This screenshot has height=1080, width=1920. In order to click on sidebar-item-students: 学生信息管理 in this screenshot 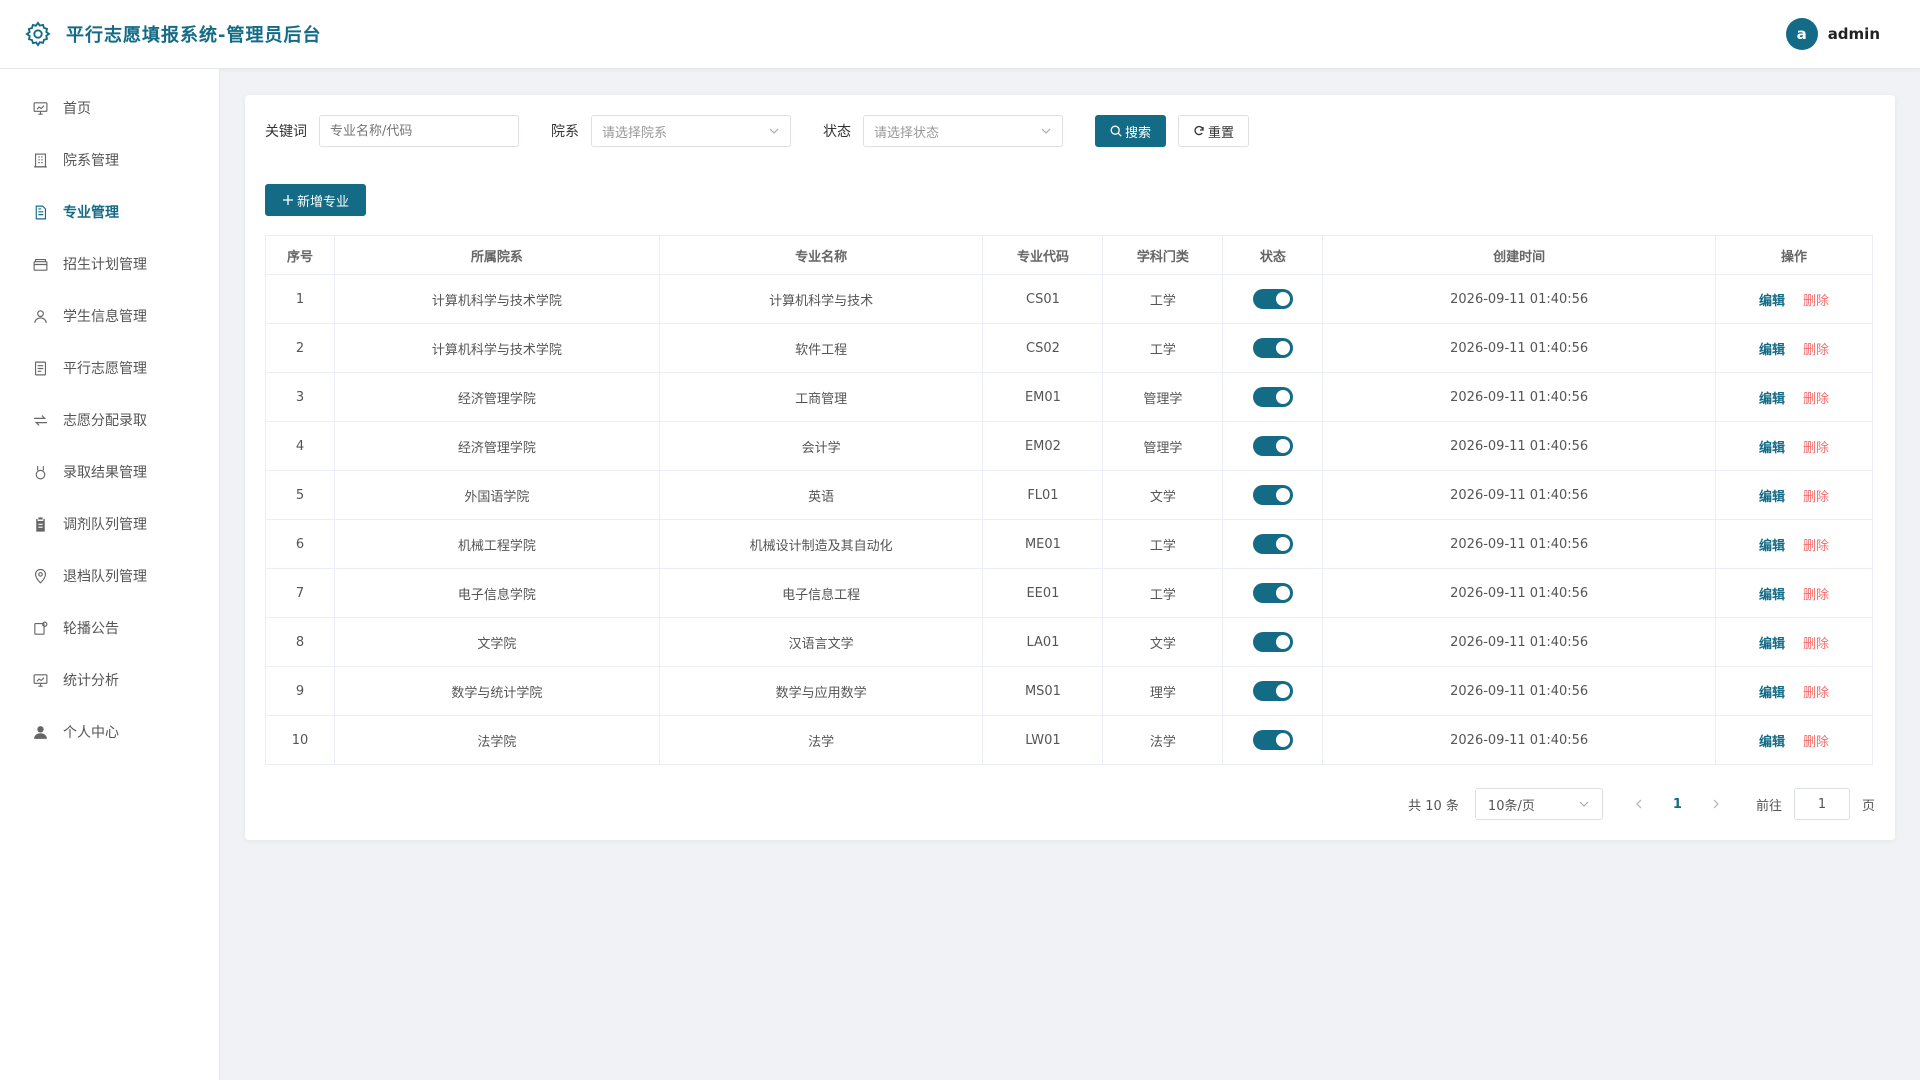, I will do `click(109, 316)`.